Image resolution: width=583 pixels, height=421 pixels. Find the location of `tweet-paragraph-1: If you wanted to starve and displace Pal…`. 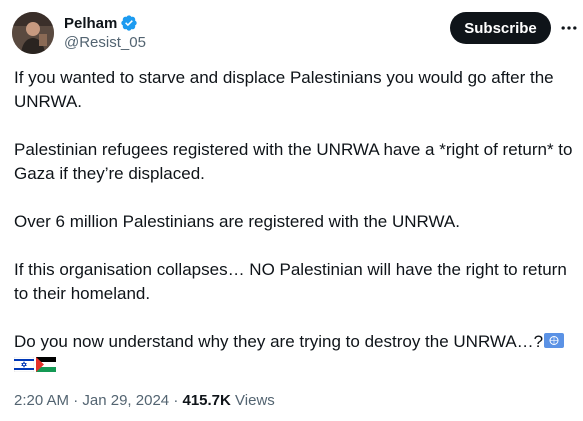

tweet-paragraph-1: If you wanted to starve and displace Pal… is located at coordinates (284, 89).